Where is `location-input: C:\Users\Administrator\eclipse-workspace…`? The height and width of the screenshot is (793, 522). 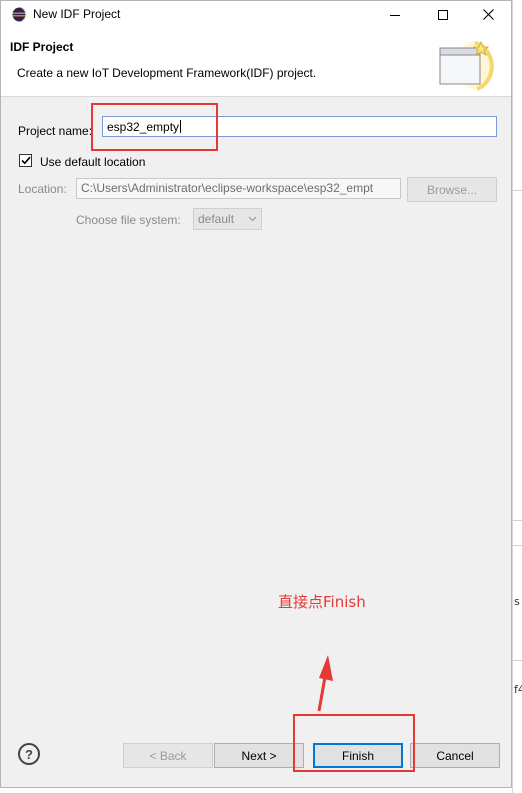 location-input: C:\Users\Administrator\eclipse-workspace… is located at coordinates (238, 188).